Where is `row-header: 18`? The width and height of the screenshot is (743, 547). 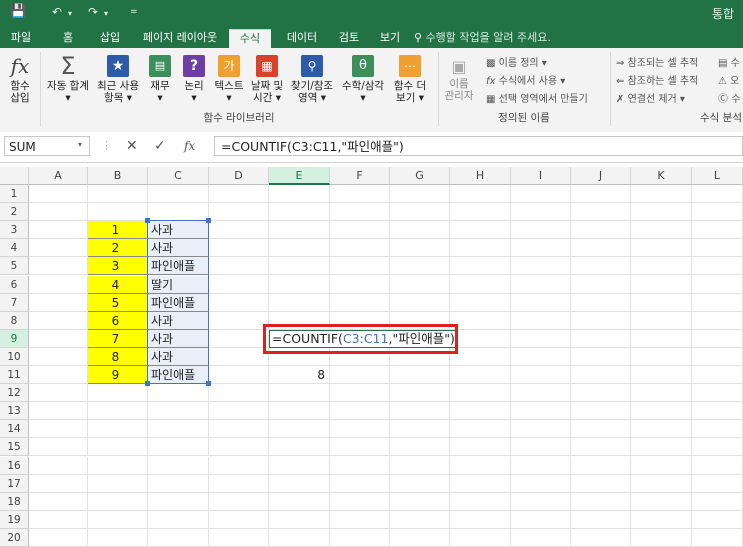 row-header: 18 is located at coordinates (14, 501).